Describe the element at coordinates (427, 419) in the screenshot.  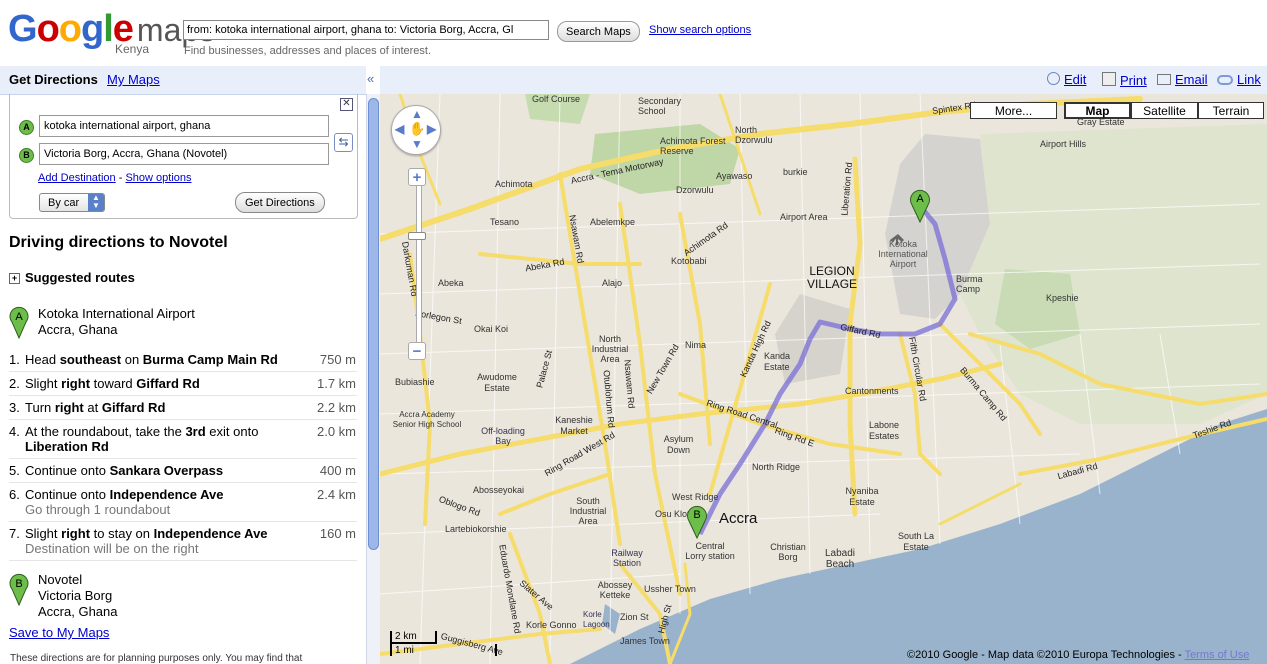
I see `label-accra-academy: Accra Academy Senior High School` at that location.